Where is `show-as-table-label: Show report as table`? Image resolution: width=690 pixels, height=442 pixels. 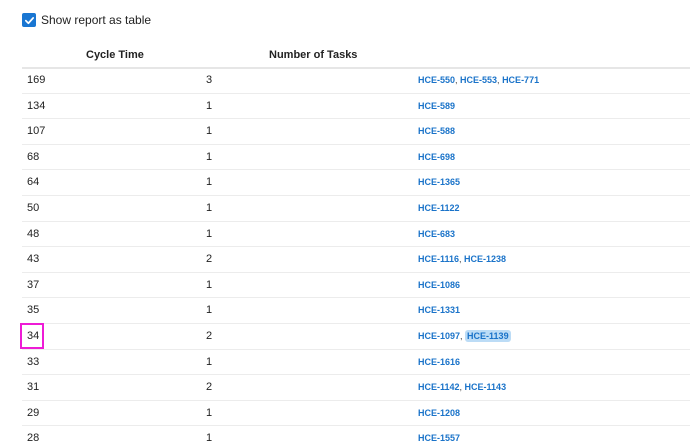 show-as-table-label: Show report as table is located at coordinates (96, 20).